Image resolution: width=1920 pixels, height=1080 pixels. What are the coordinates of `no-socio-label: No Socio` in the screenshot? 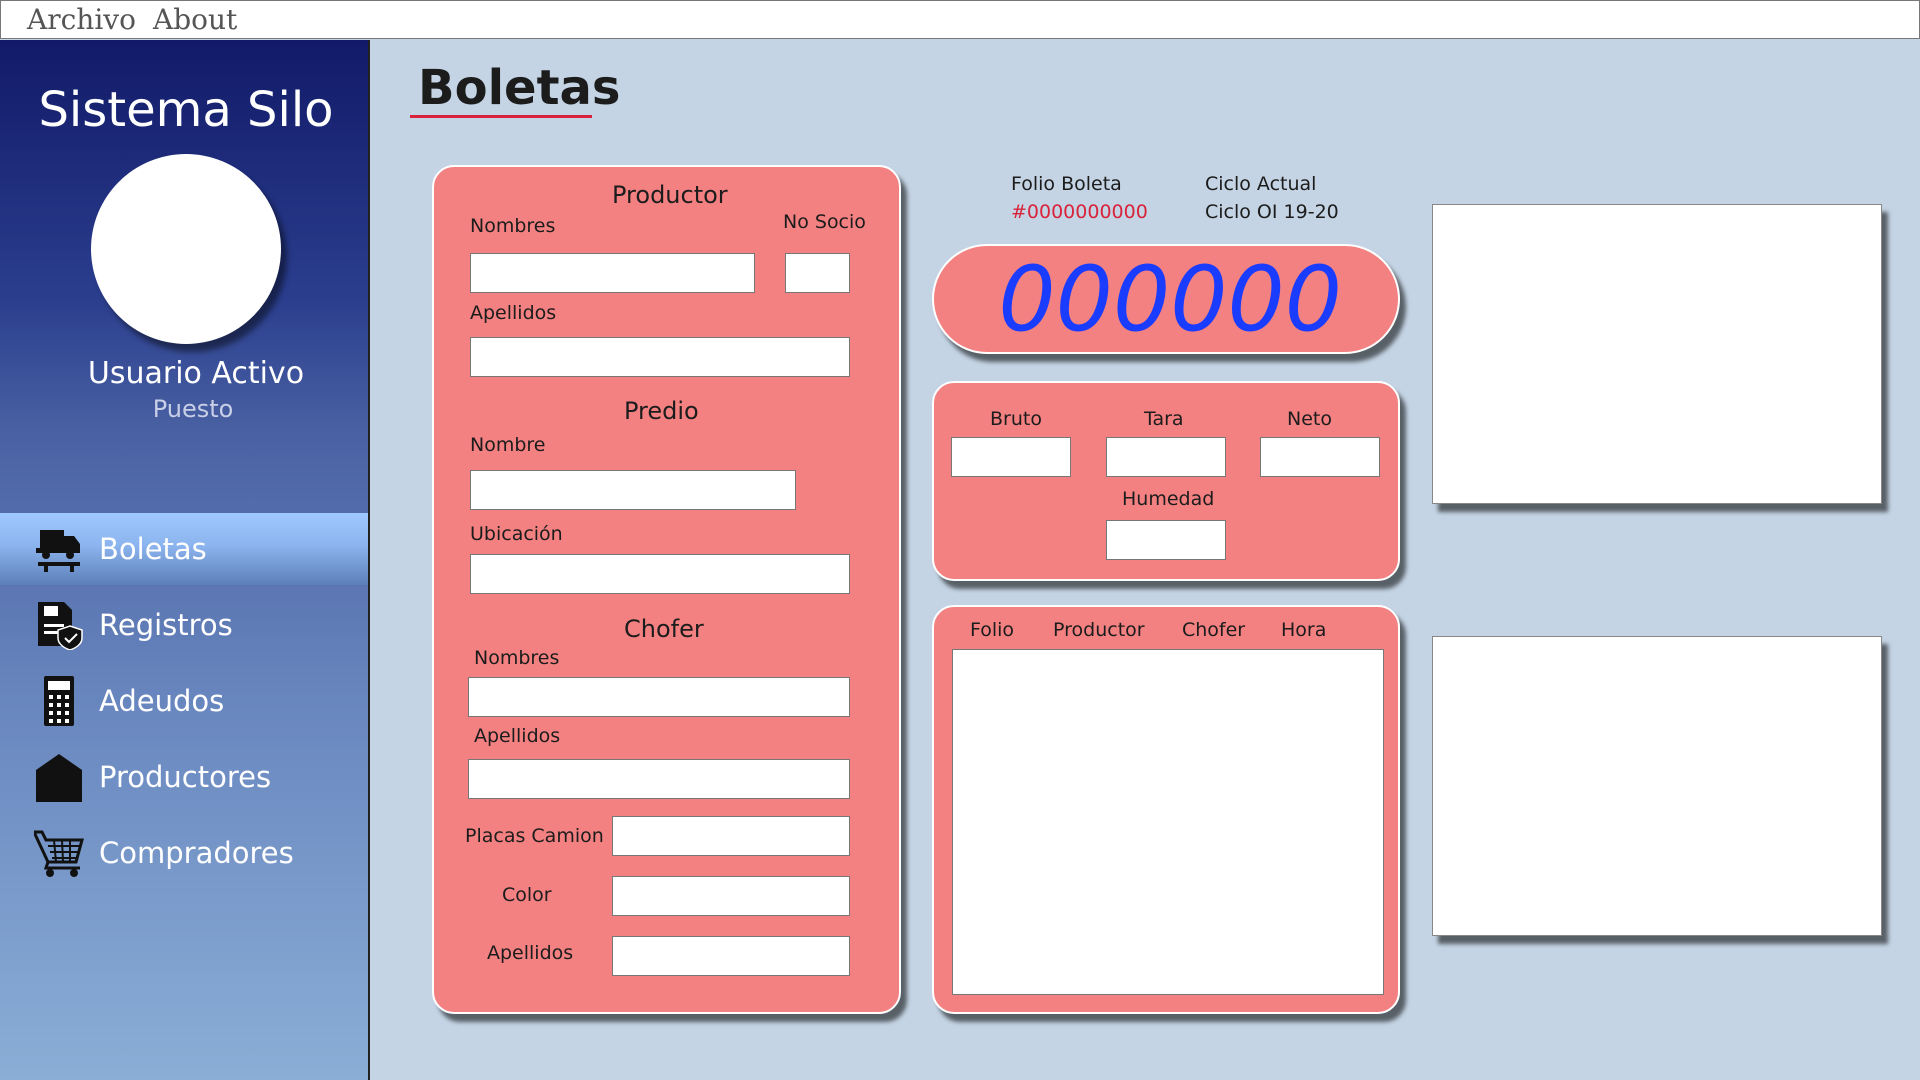 It's located at (824, 222).